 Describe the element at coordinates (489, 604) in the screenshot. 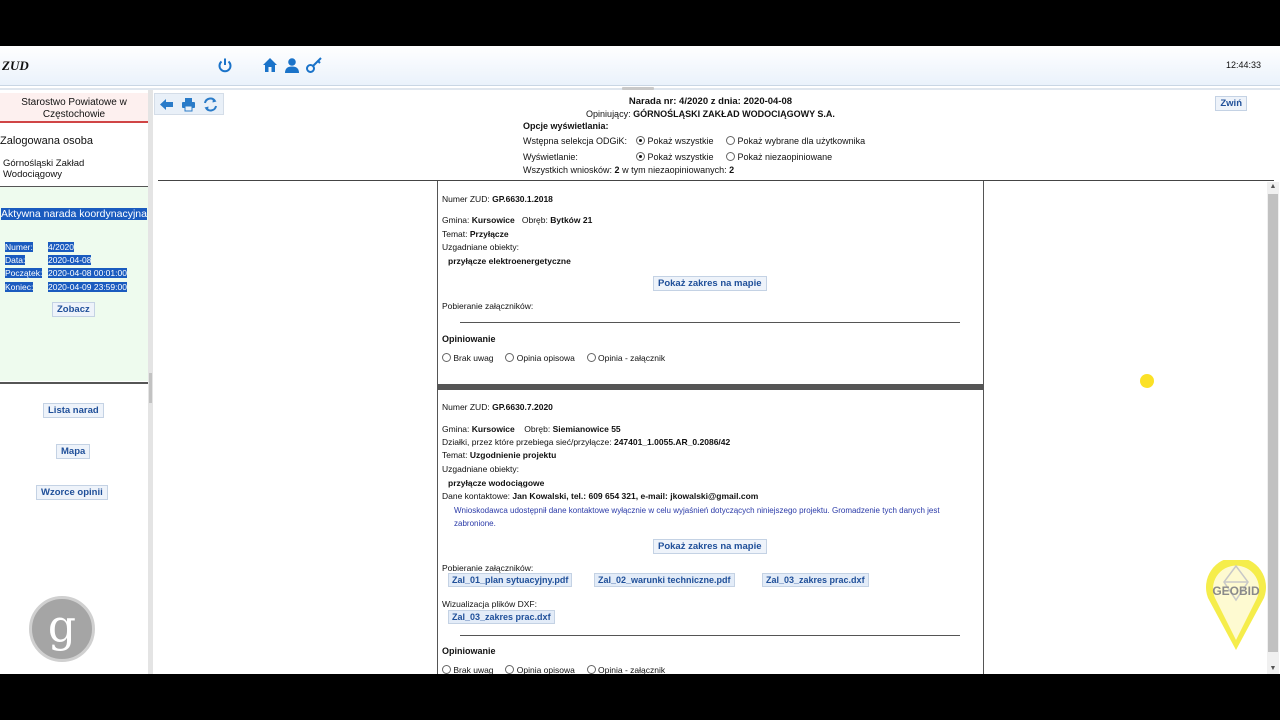

I see `dxf-label: Wizualizacja plików DXF:` at that location.